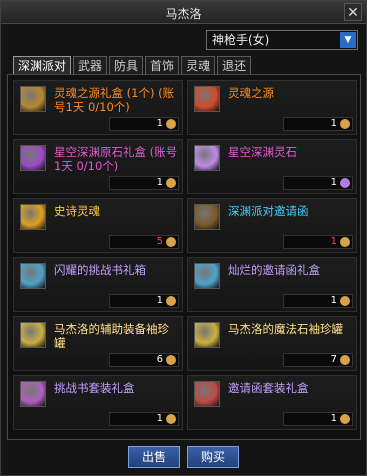  Describe the element at coordinates (207, 335) in the screenshot. I see `magic-jar-icon` at that location.